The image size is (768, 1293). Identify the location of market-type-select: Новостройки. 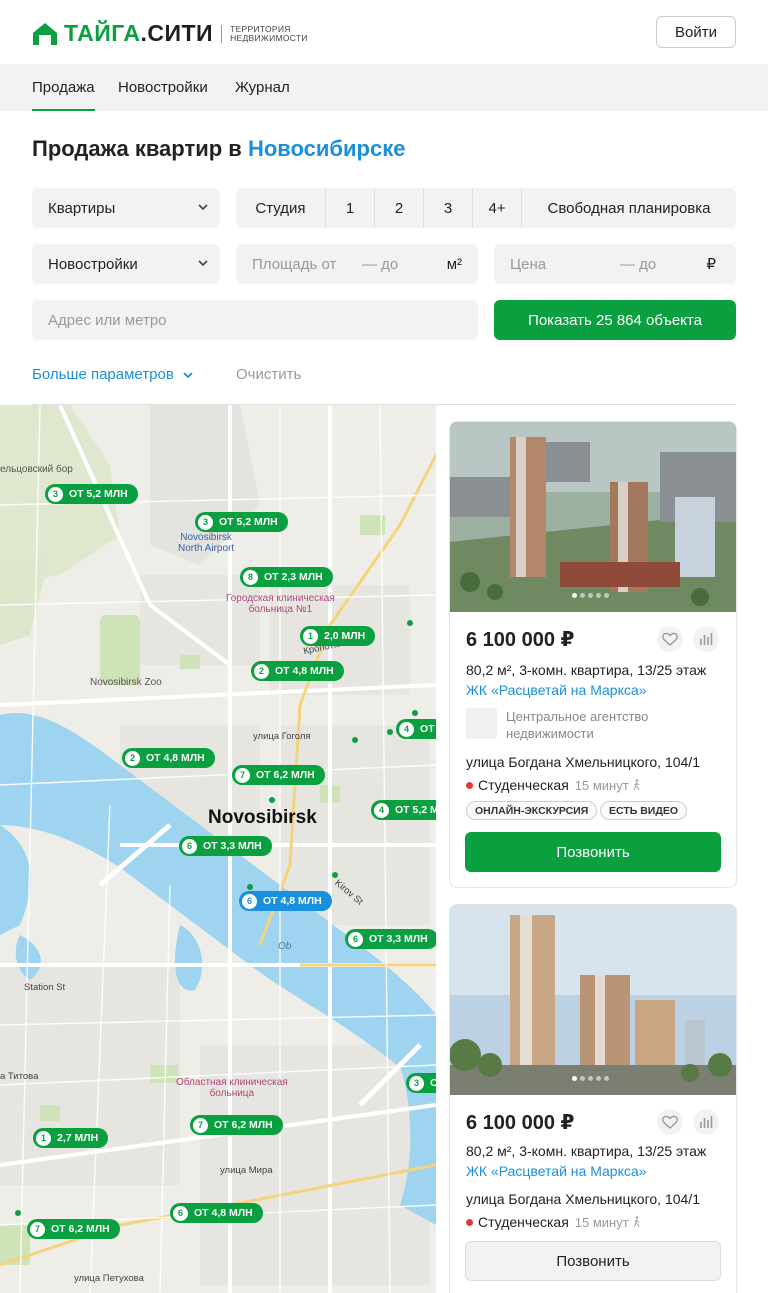
(126, 264).